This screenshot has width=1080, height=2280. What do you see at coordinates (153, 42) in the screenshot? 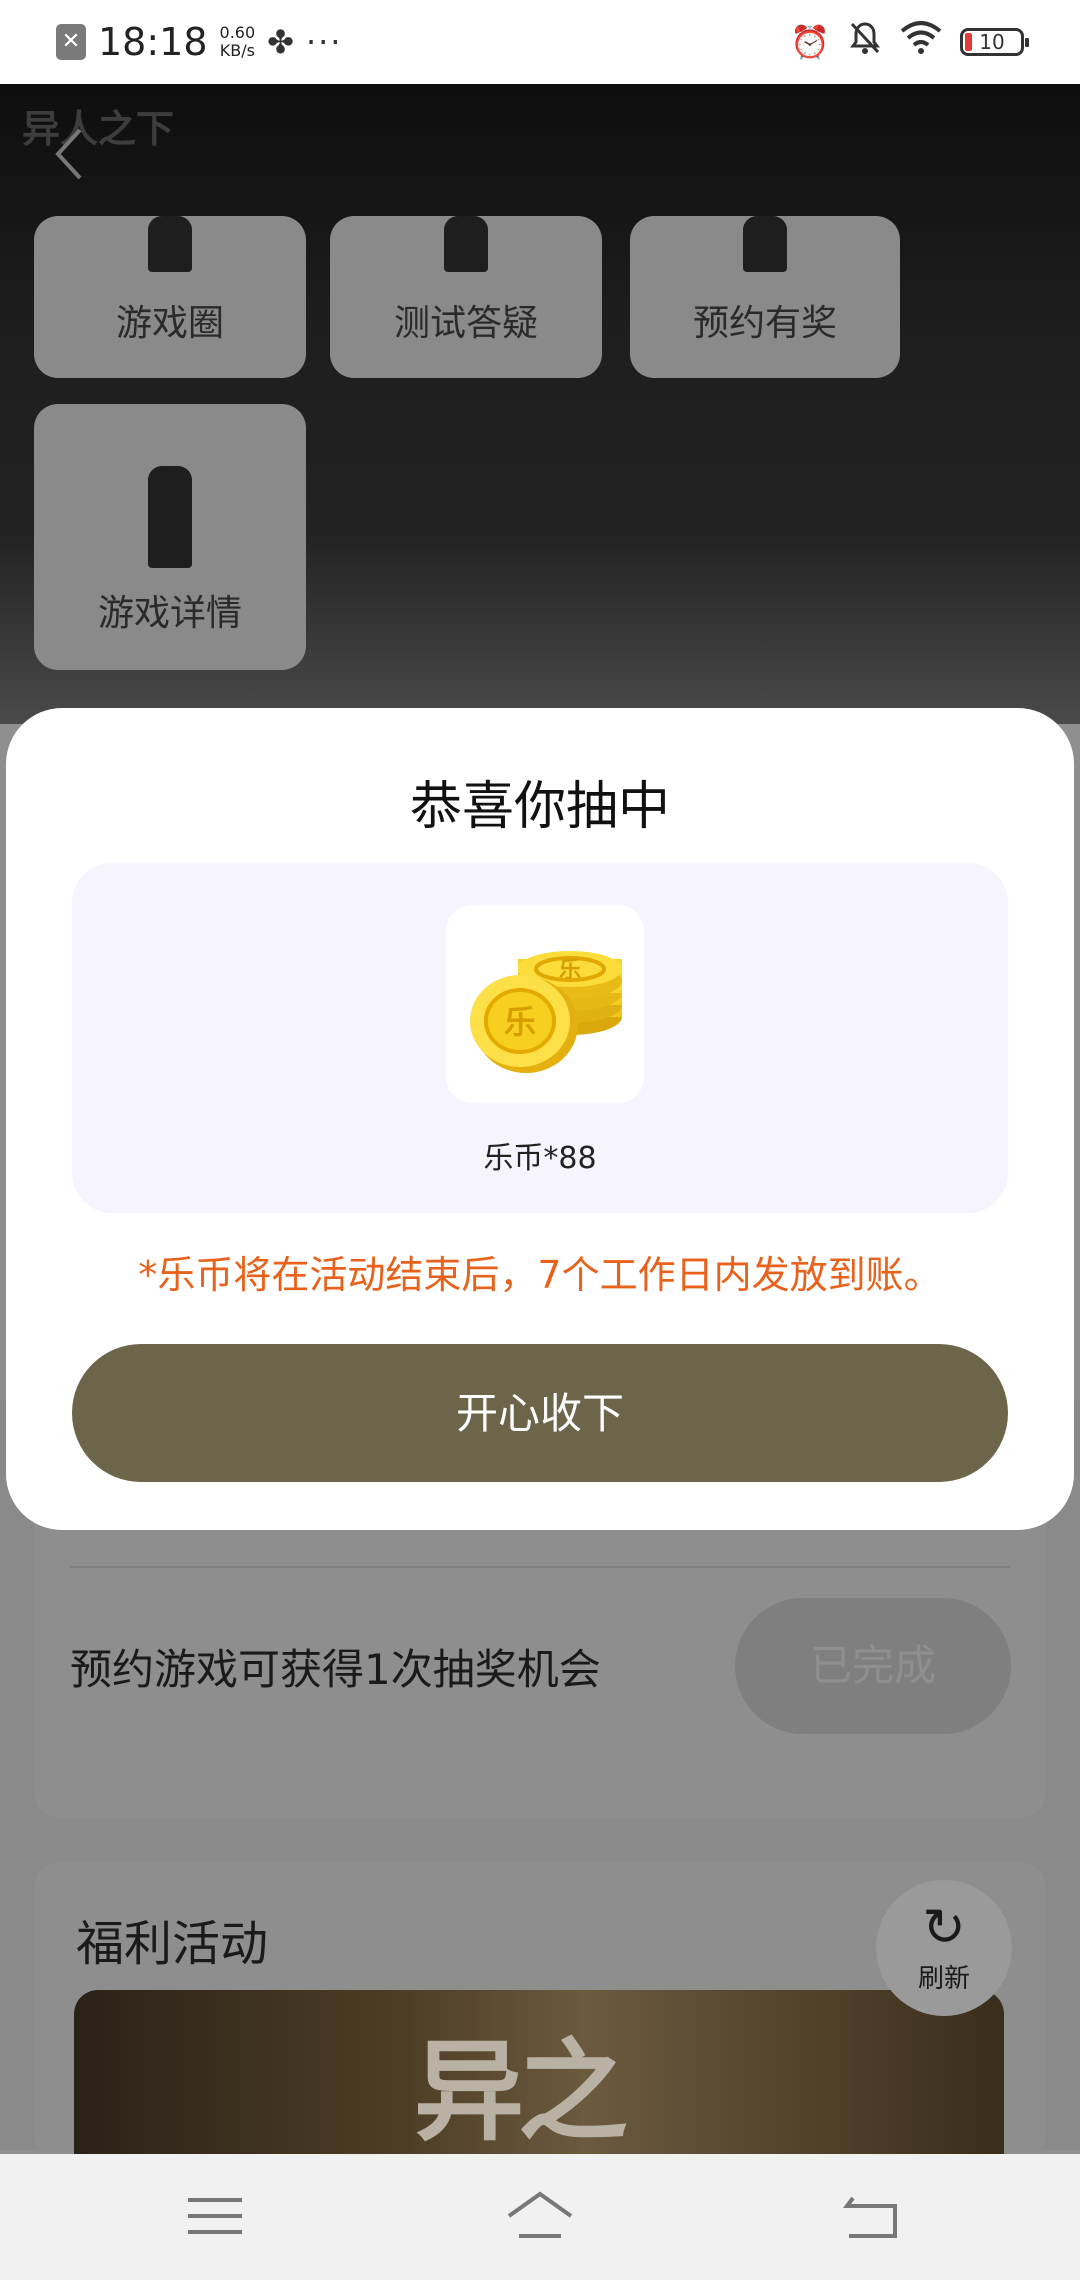
I see `status-time: 18:18` at bounding box center [153, 42].